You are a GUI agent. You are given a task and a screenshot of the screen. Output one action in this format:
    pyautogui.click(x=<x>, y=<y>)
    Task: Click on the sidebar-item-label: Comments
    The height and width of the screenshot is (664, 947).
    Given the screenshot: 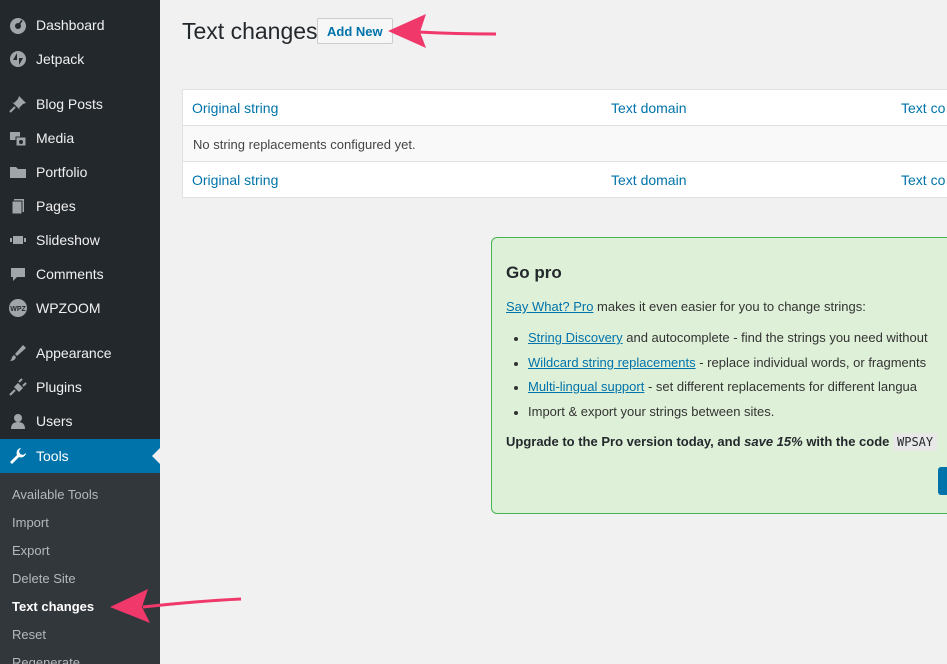 What is the action you would take?
    pyautogui.click(x=70, y=274)
    